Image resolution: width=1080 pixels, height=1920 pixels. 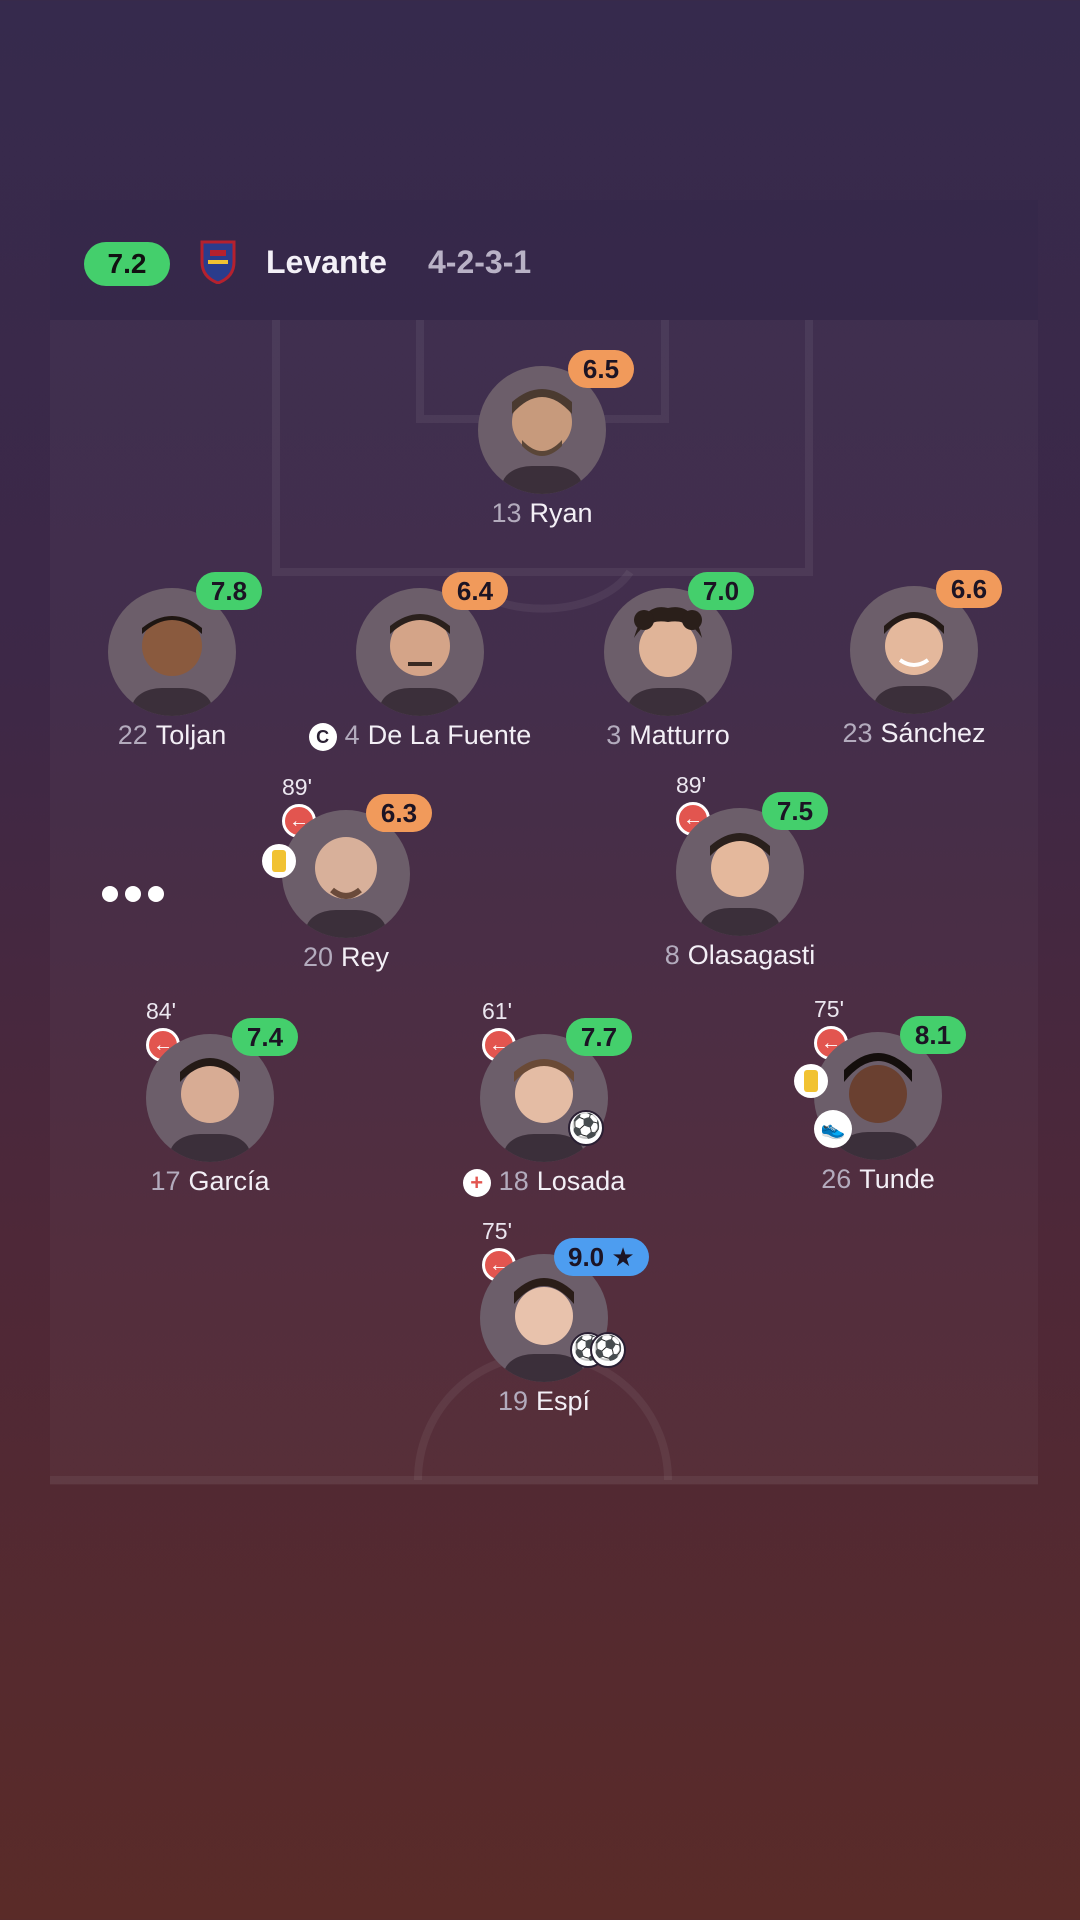 What do you see at coordinates (399, 813) in the screenshot?
I see `player-rating-badge: 6.3` at bounding box center [399, 813].